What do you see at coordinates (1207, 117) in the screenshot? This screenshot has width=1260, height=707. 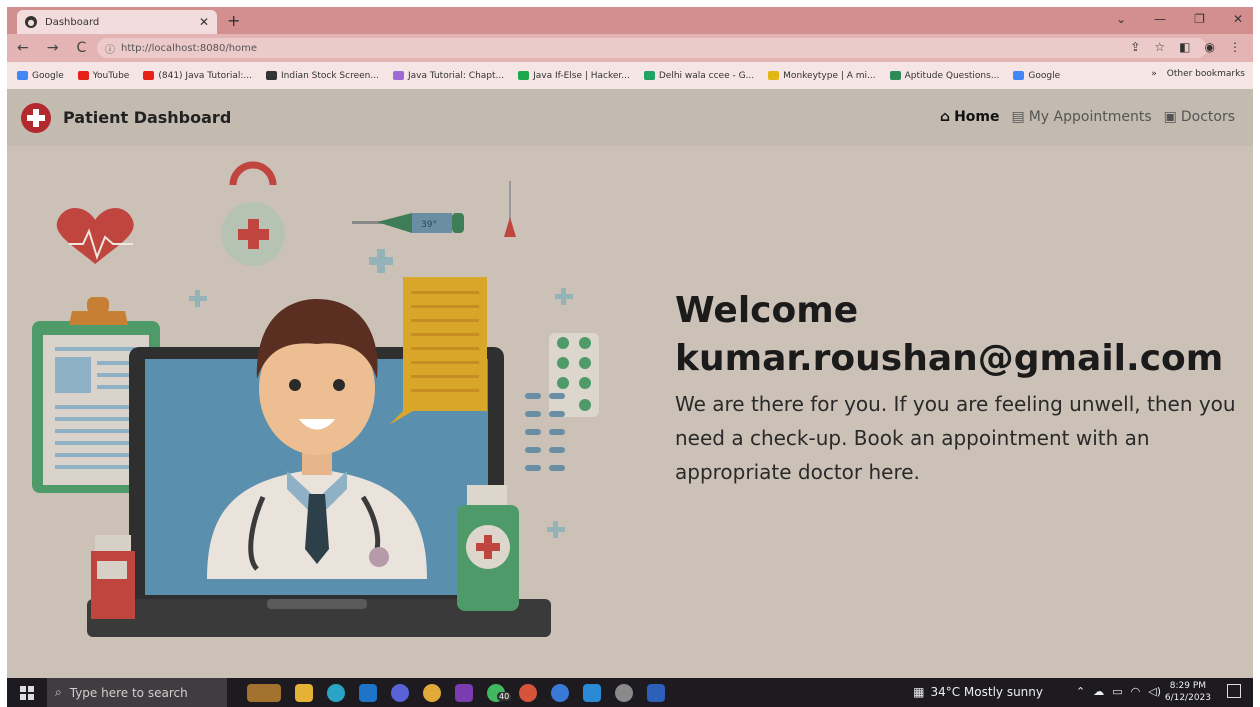 I see `nav-doctors-label: Doctors` at bounding box center [1207, 117].